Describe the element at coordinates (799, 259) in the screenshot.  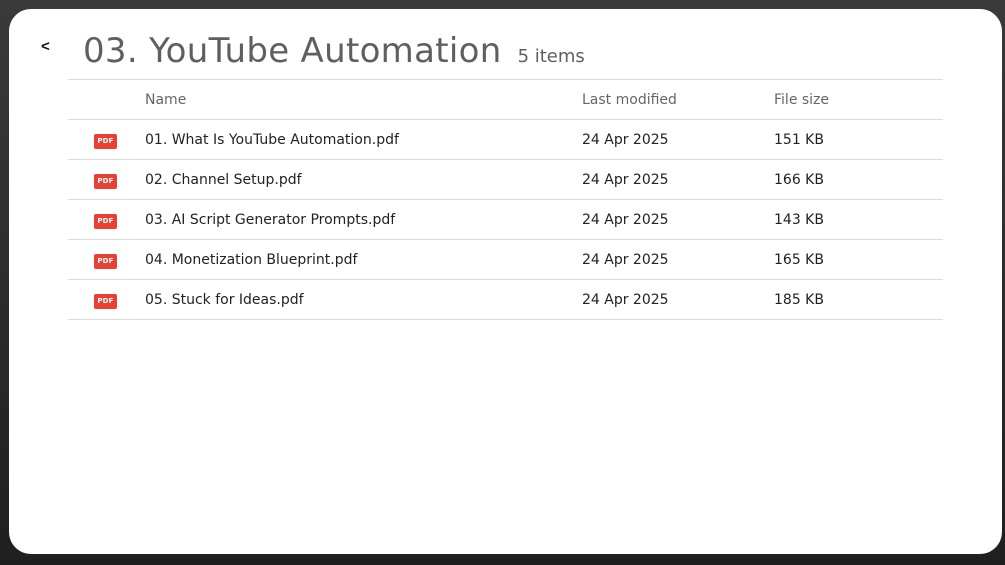
I see `file-size: 165 KB` at that location.